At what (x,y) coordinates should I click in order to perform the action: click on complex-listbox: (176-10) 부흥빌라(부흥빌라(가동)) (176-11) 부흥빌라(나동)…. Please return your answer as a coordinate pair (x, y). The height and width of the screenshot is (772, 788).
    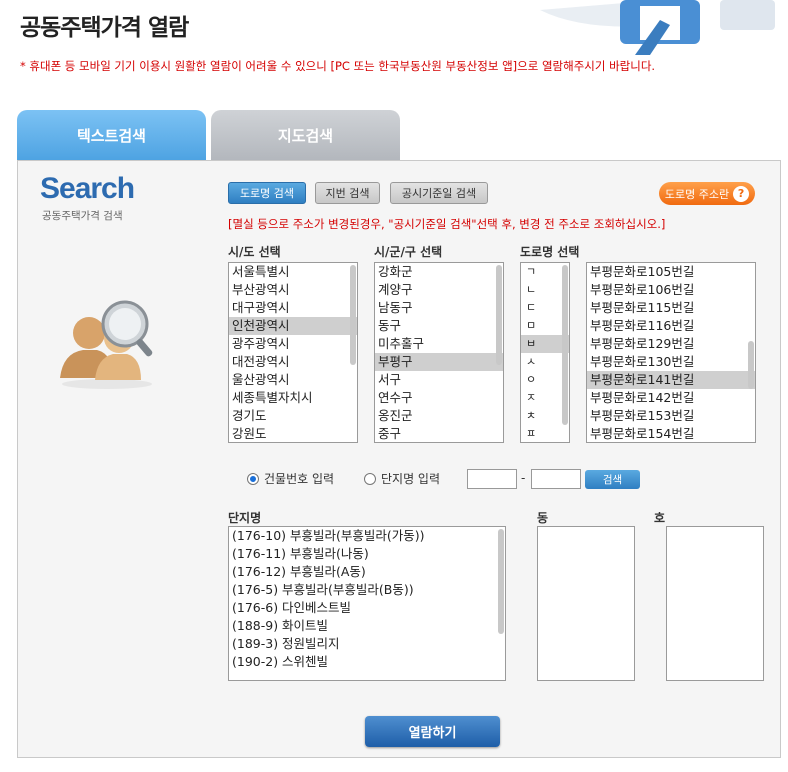
    Looking at the image, I should click on (367, 603).